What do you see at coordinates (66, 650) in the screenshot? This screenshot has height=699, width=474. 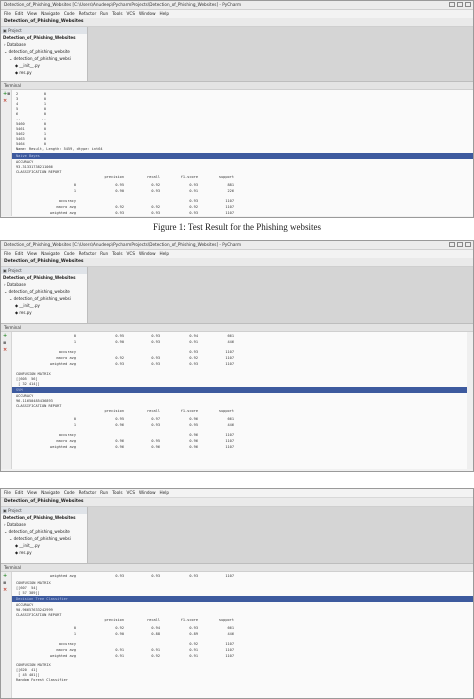 I see `report-cell-label: macro avg` at bounding box center [66, 650].